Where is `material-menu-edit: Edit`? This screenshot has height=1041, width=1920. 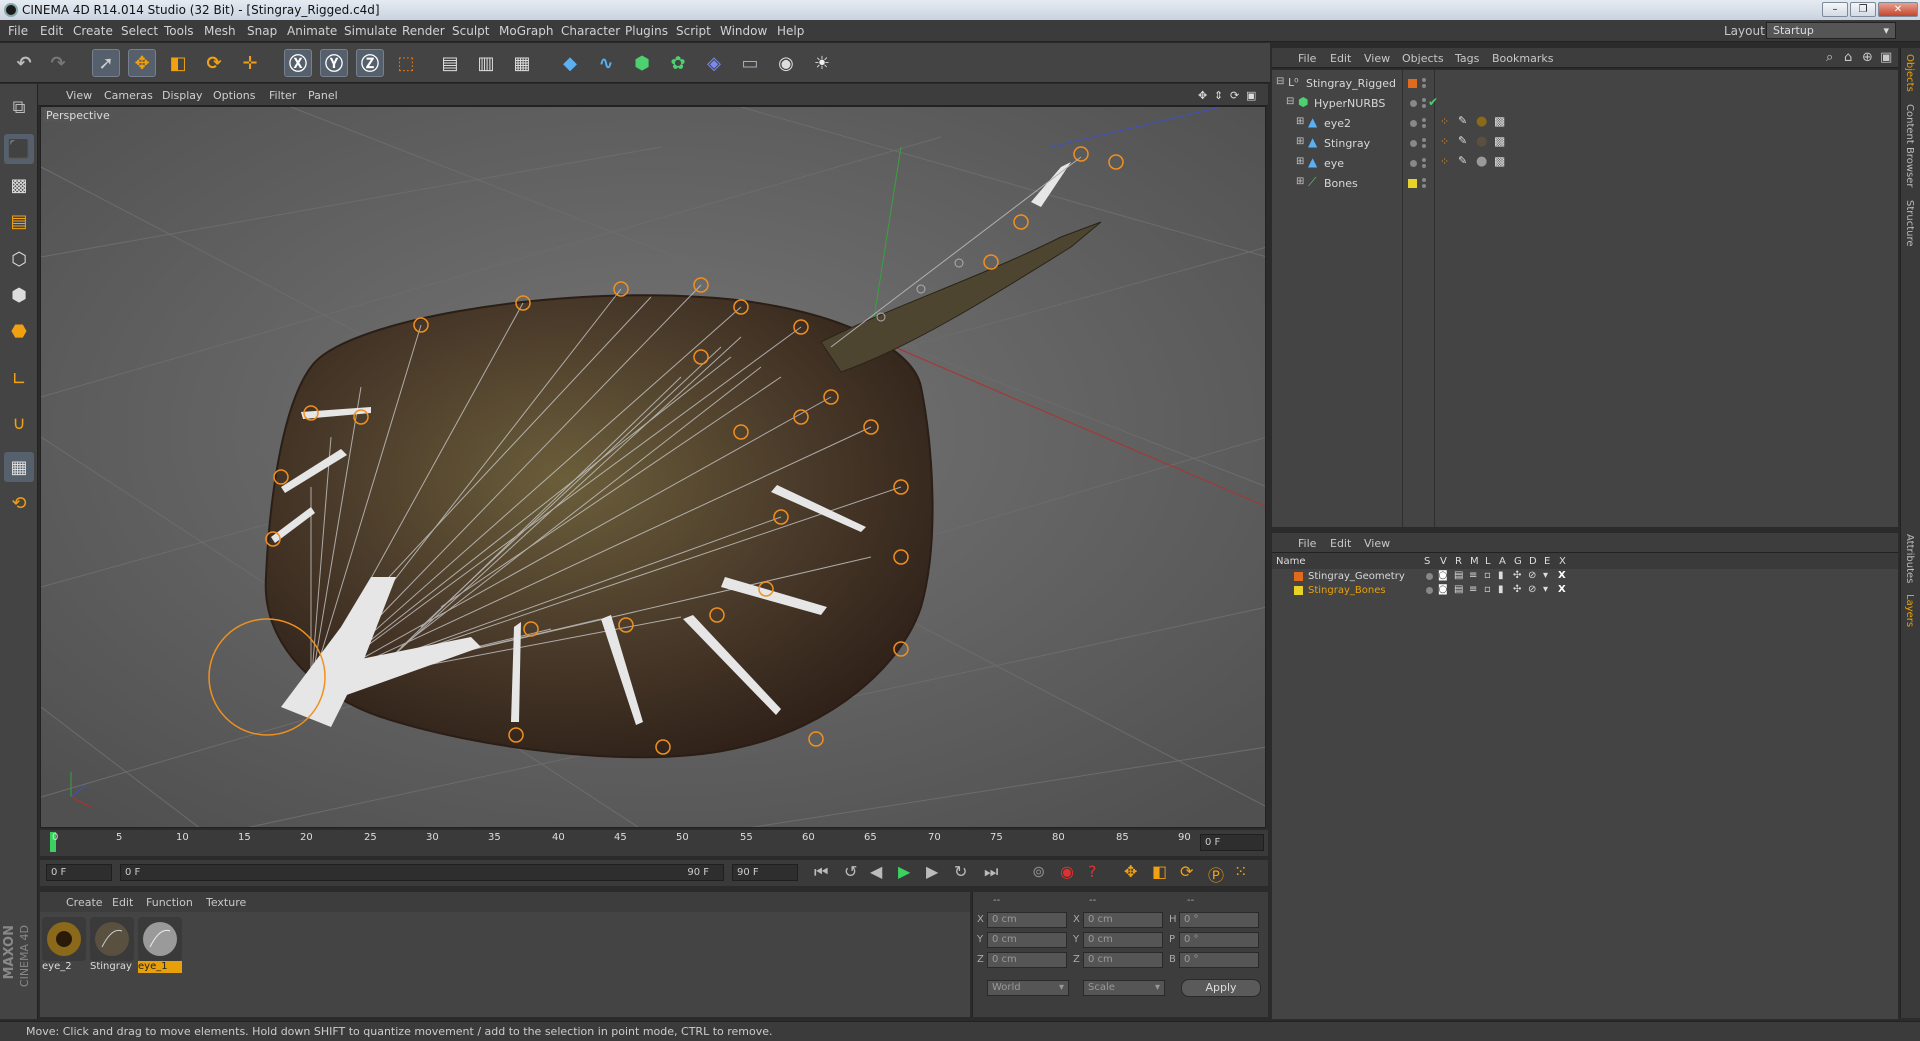 material-menu-edit: Edit is located at coordinates (122, 902).